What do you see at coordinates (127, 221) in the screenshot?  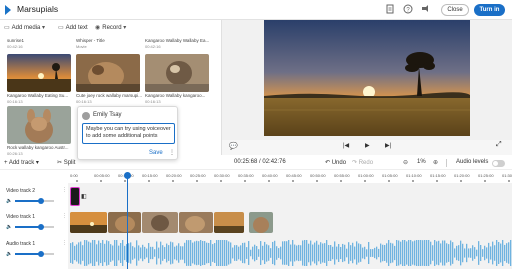 I see `playhead` at bounding box center [127, 221].